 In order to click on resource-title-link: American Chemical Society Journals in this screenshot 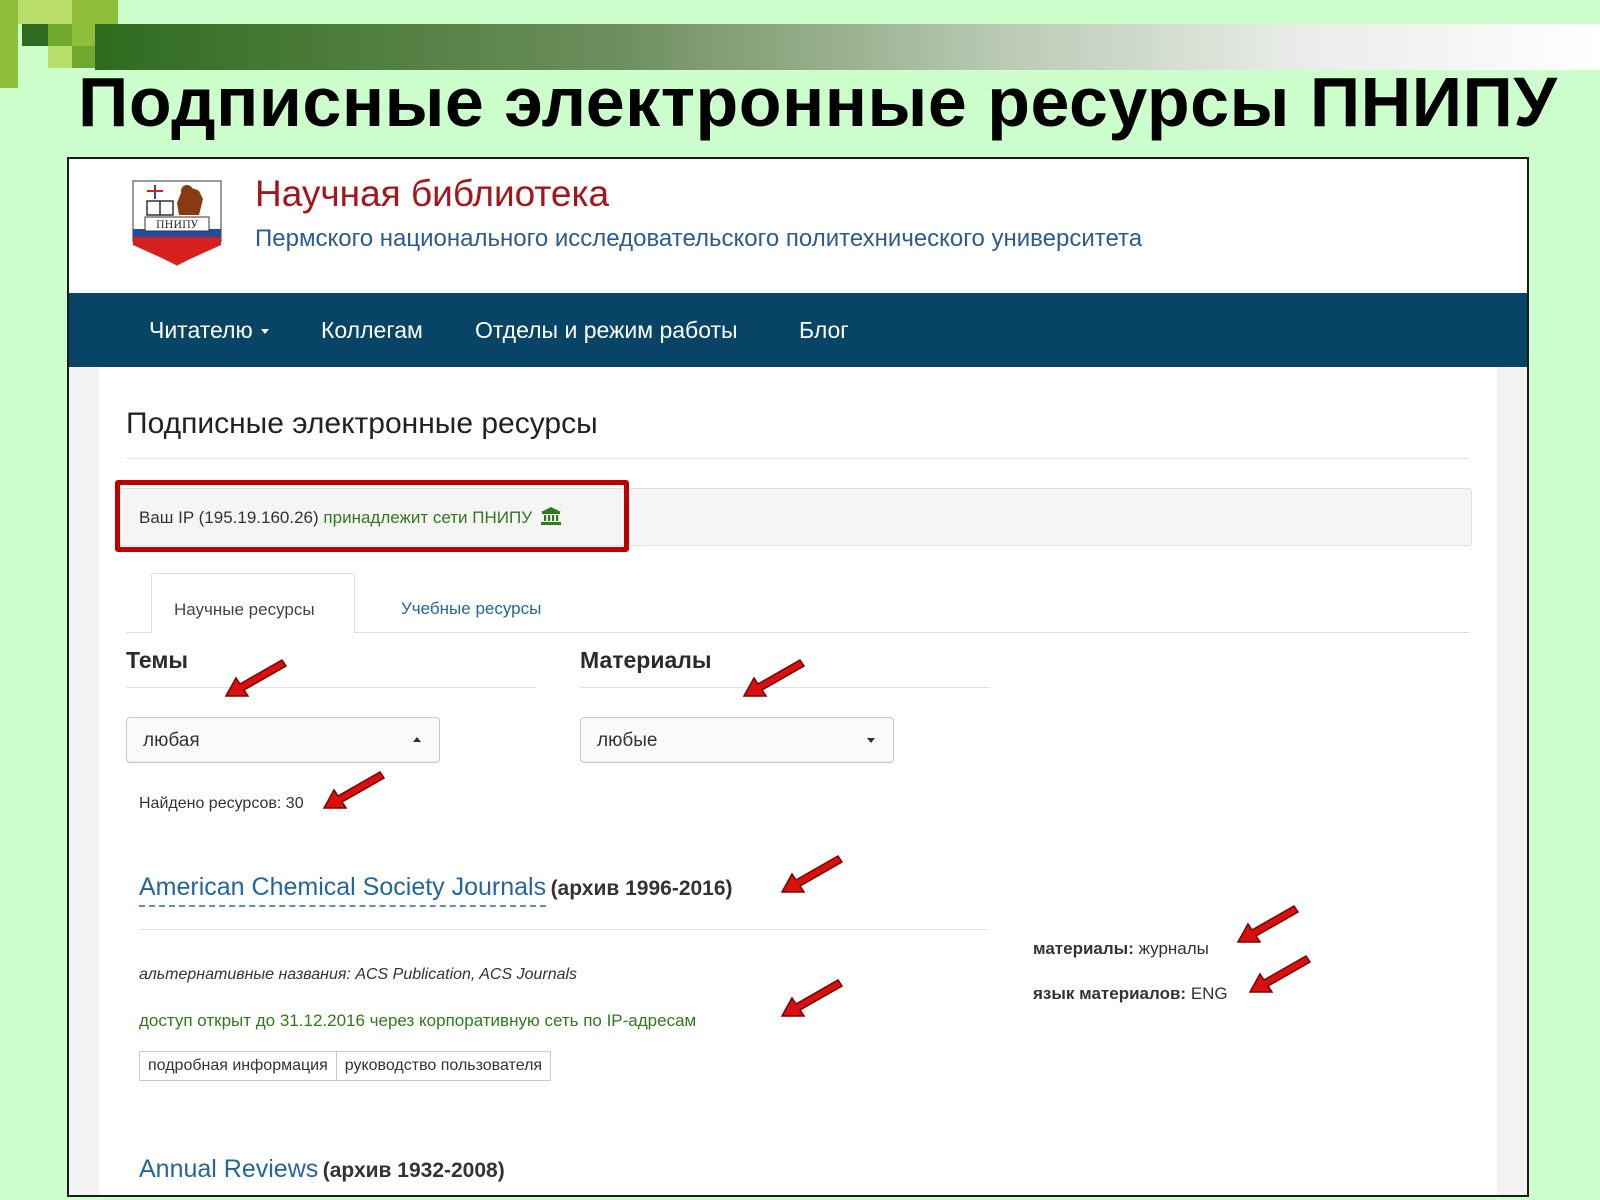, I will do `click(343, 890)`.